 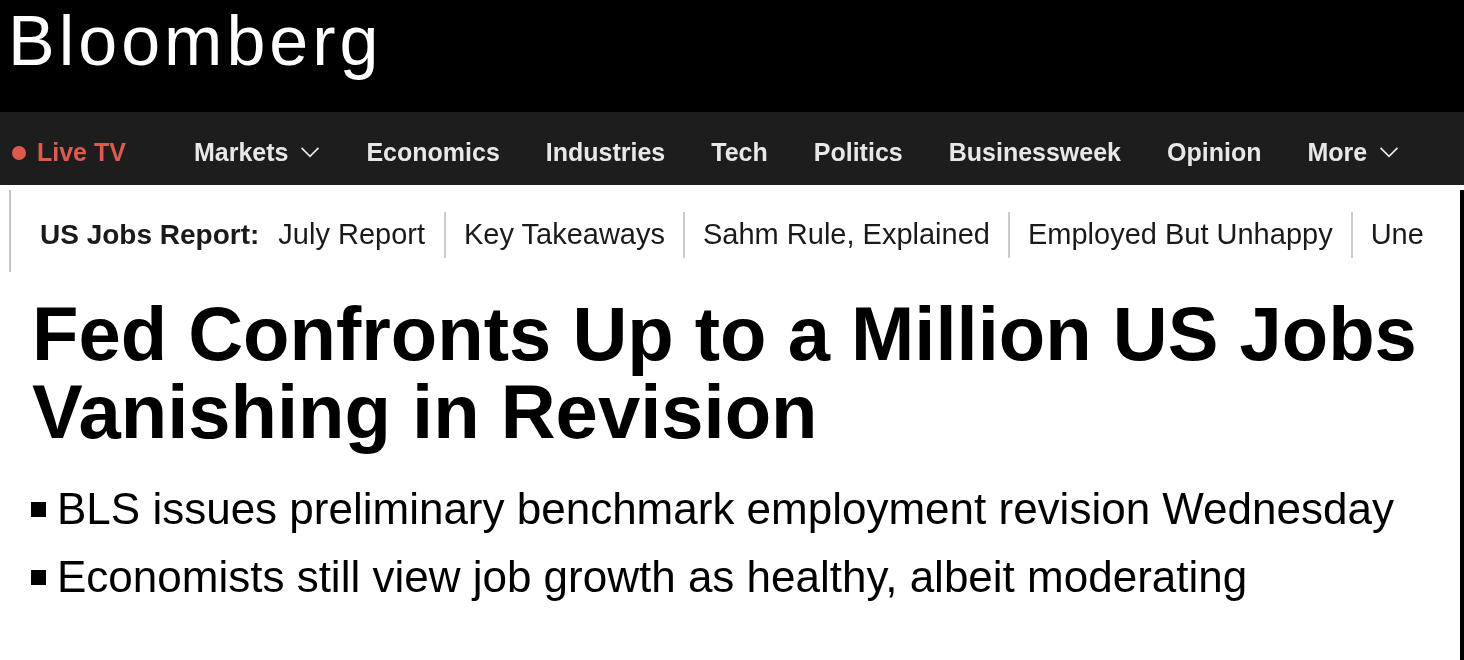 I want to click on topic-link: Sahm Rule, Explained, so click(x=846, y=235).